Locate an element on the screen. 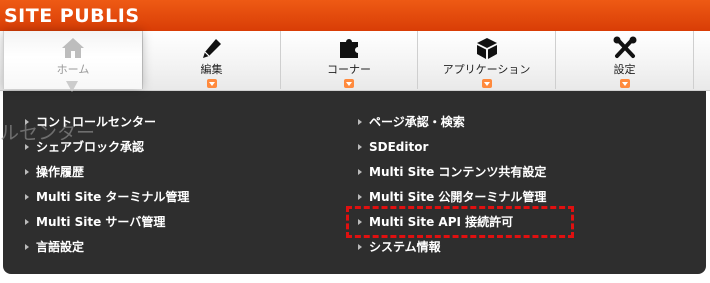 This screenshot has height=283, width=710. menu-item-content-sharing-settings: Multi Site コンテンツ共有設定 is located at coordinates (451, 176).